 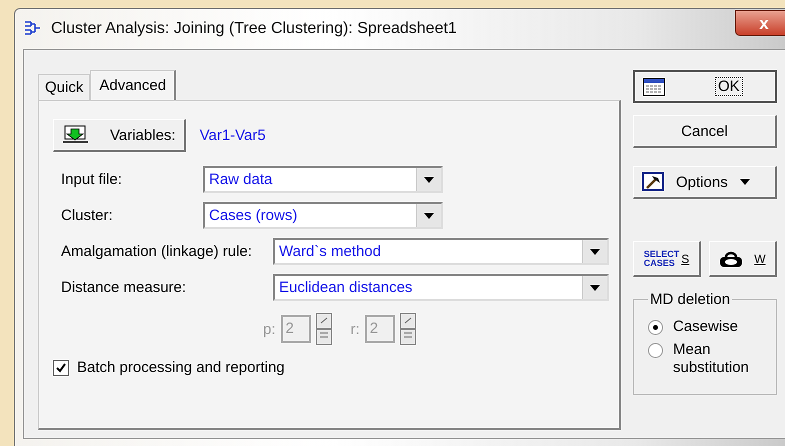 I want to click on options-button: Options, so click(x=705, y=182).